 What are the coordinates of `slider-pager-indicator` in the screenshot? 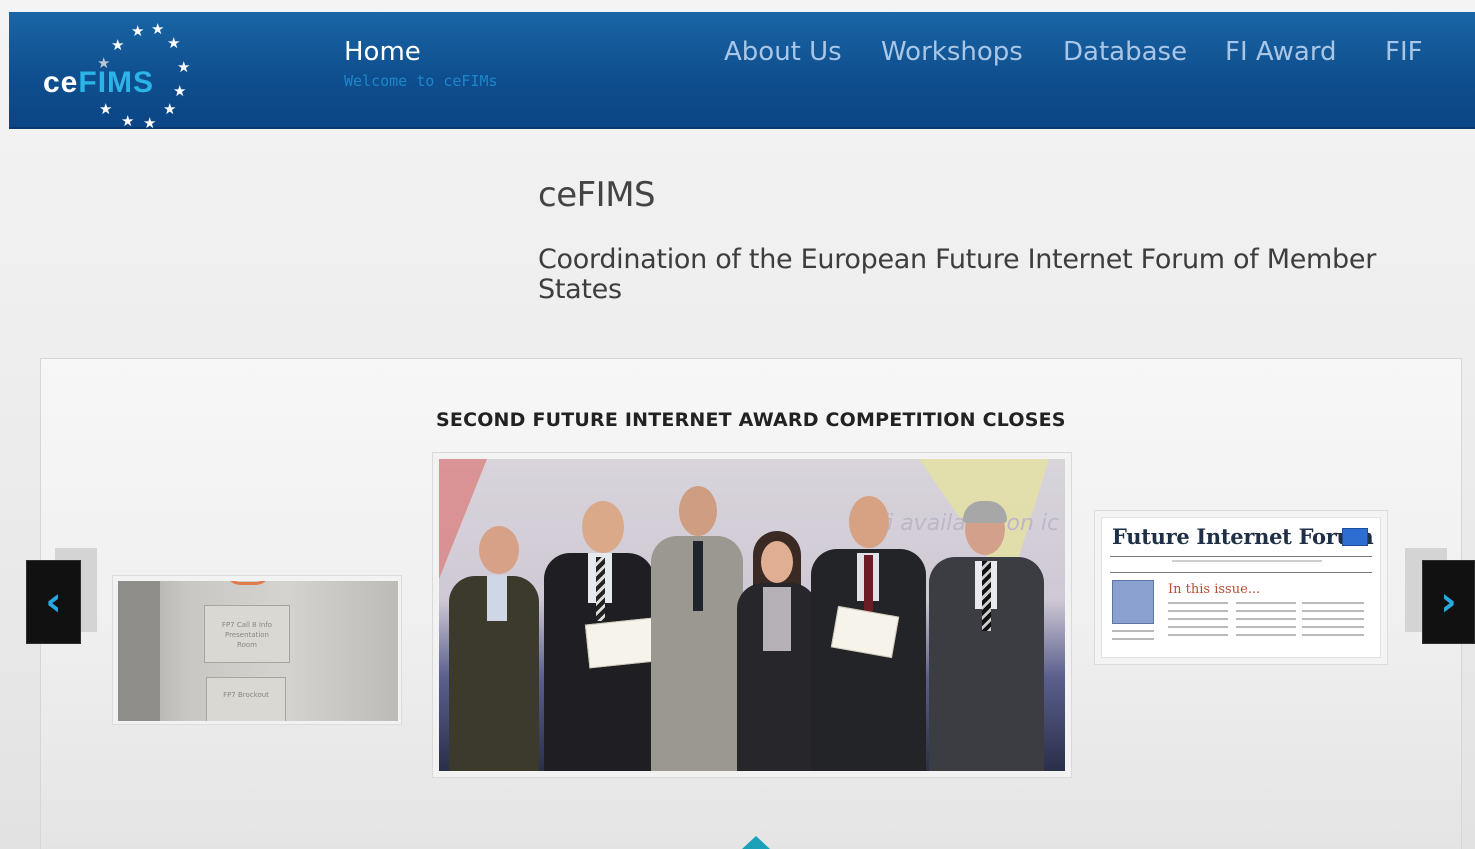 It's located at (756, 842).